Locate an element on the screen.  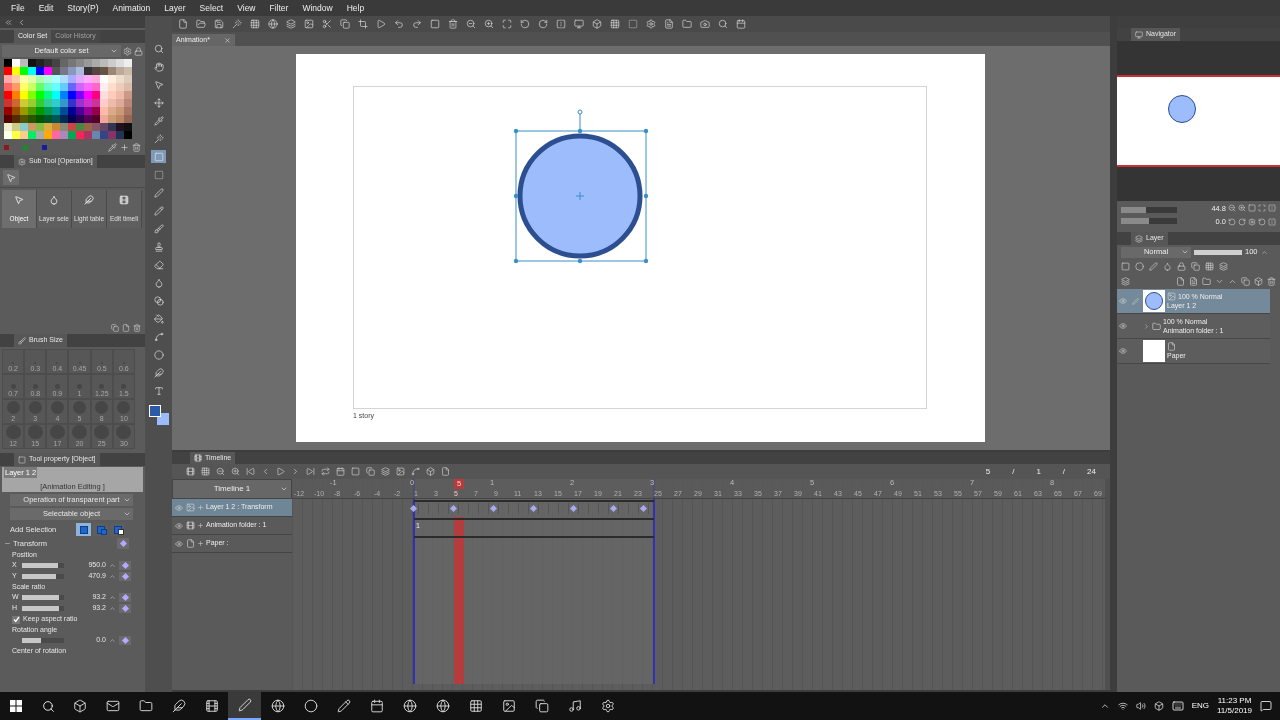
menu-item: View is located at coordinates (246, 8).